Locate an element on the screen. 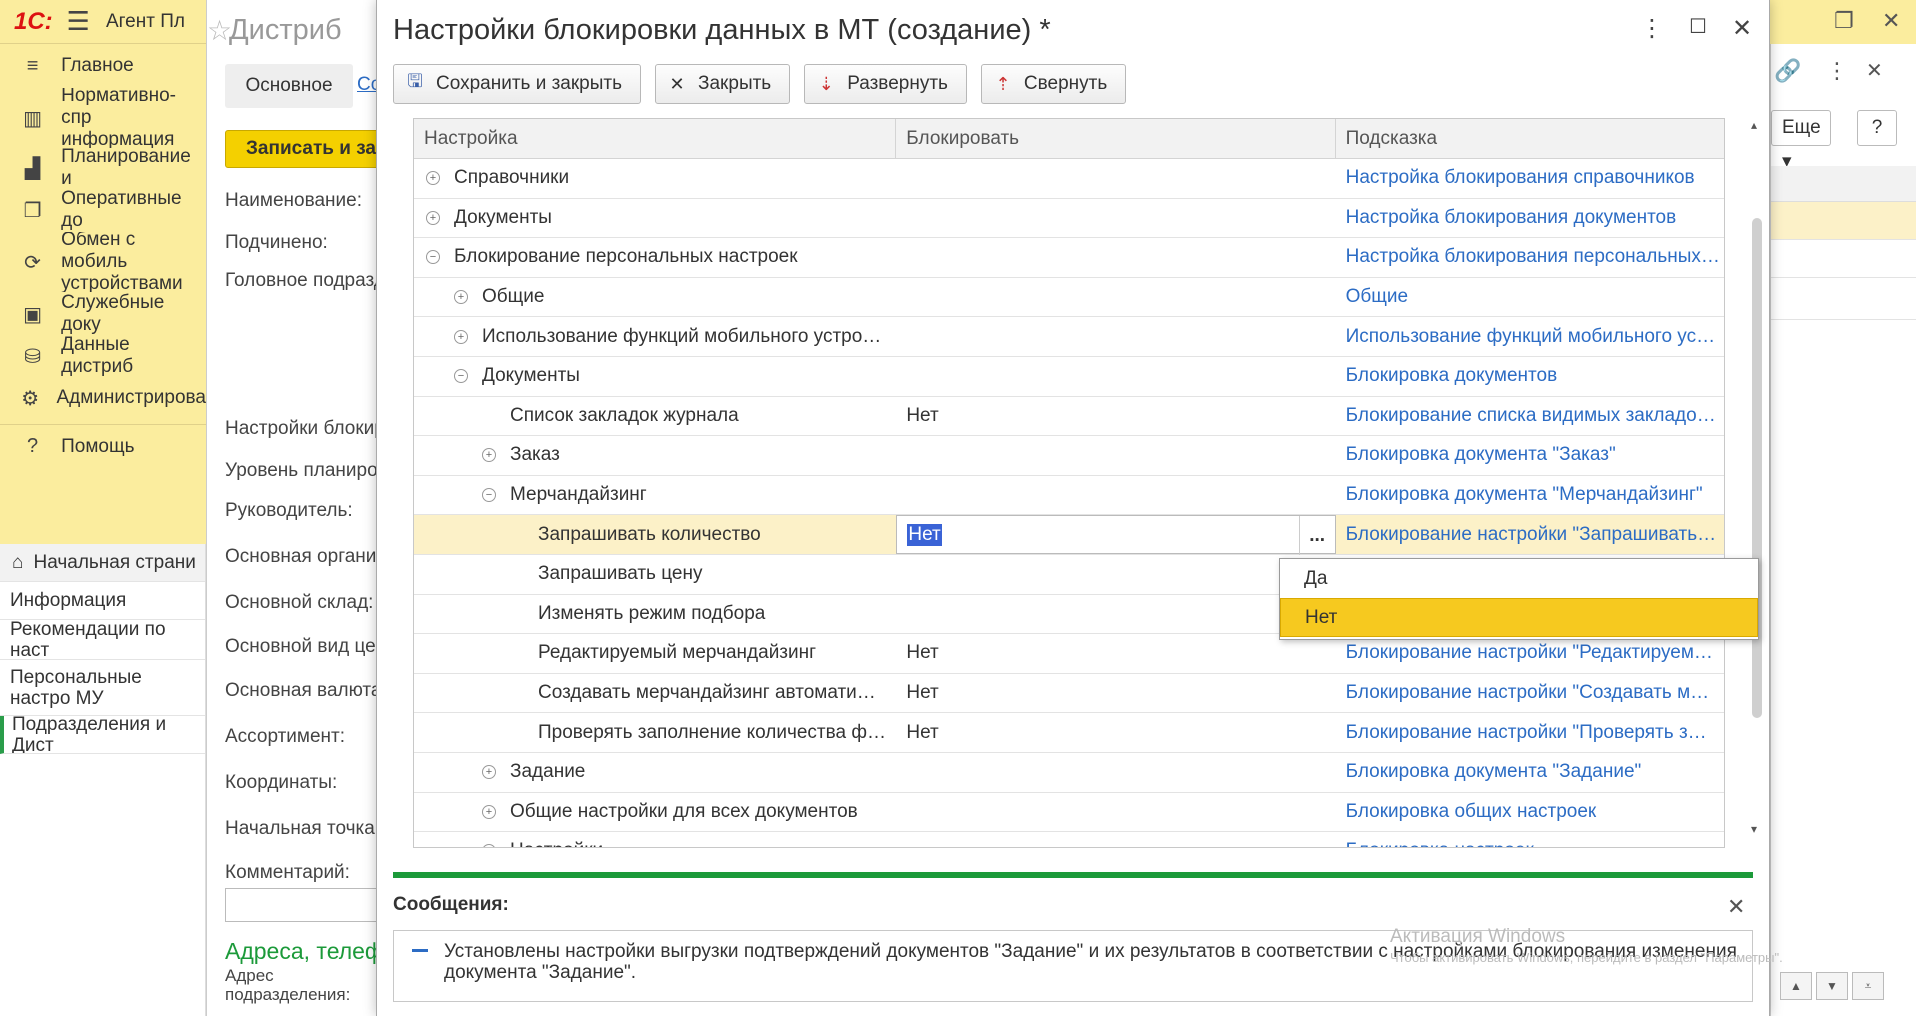 This screenshot has width=1916, height=1016. hint-link: Общие is located at coordinates (1530, 297).